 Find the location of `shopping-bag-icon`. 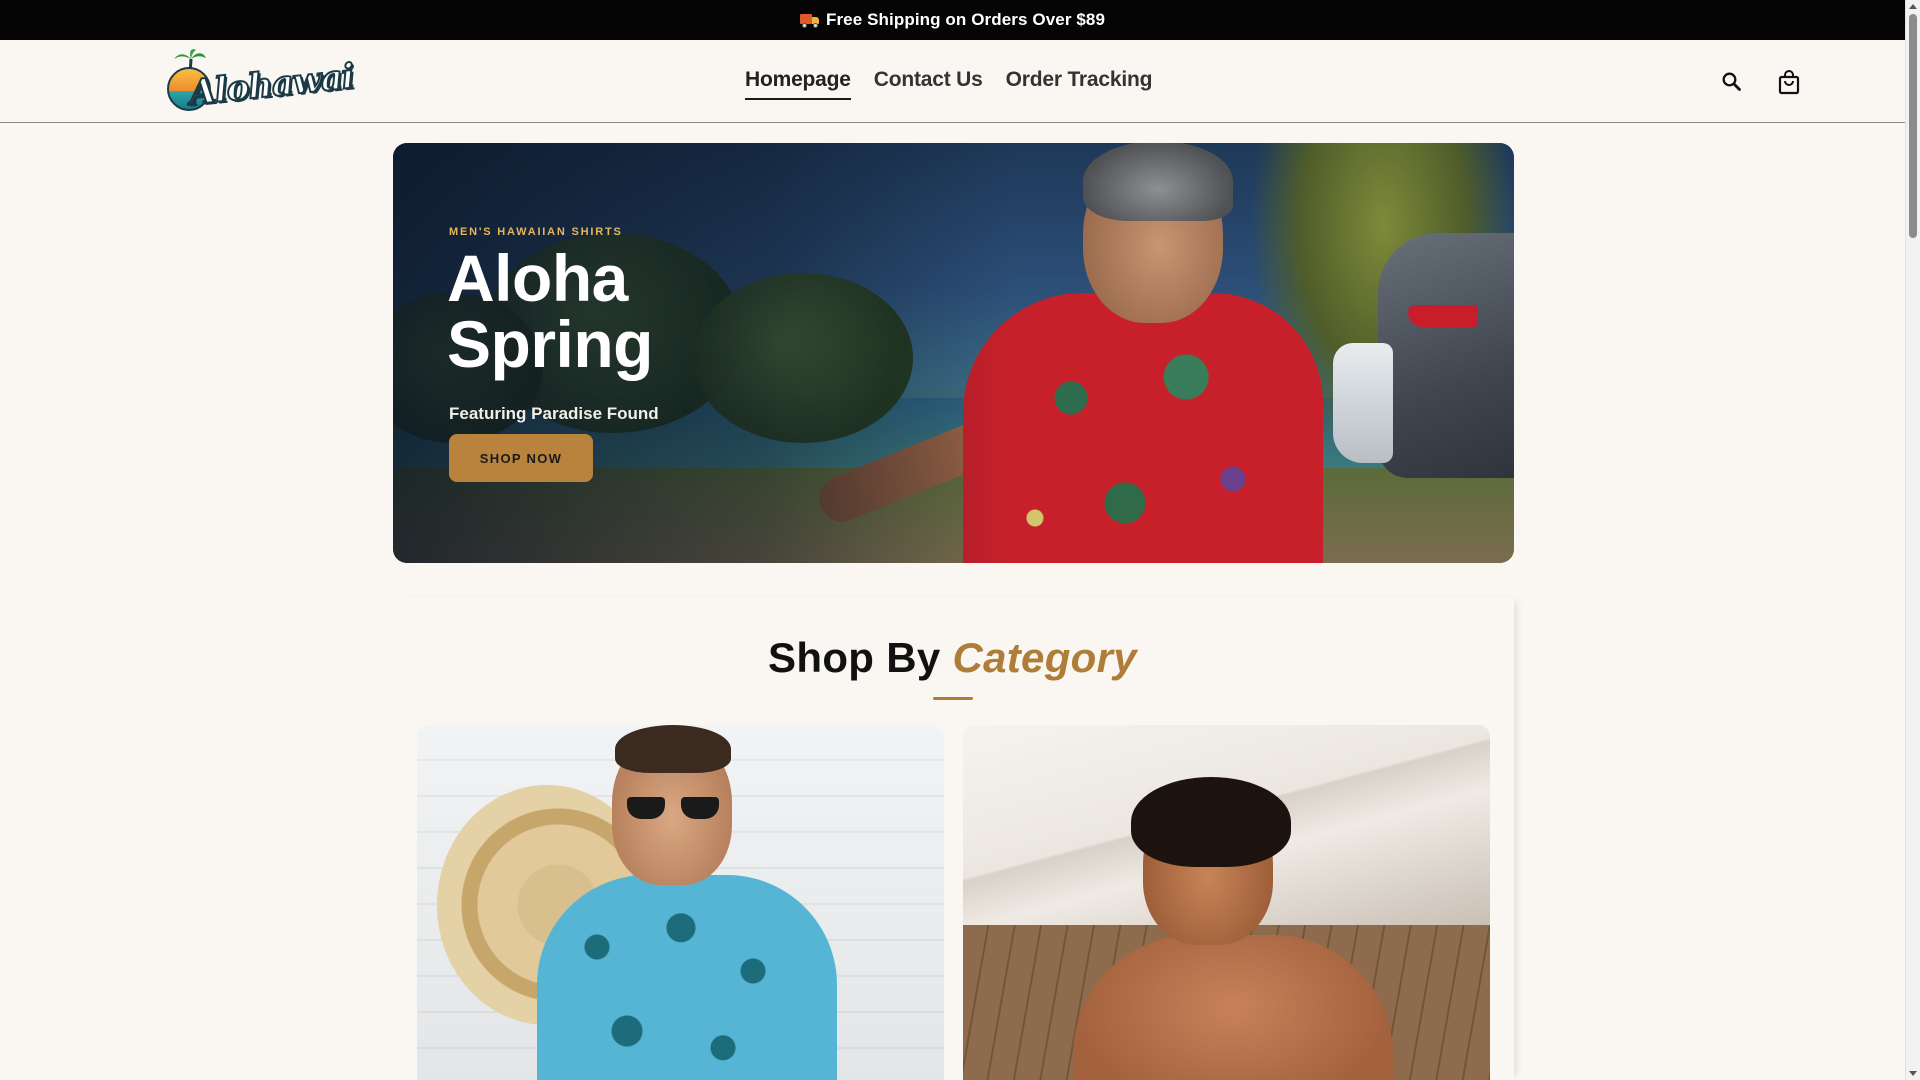

shopping-bag-icon is located at coordinates (1789, 82).